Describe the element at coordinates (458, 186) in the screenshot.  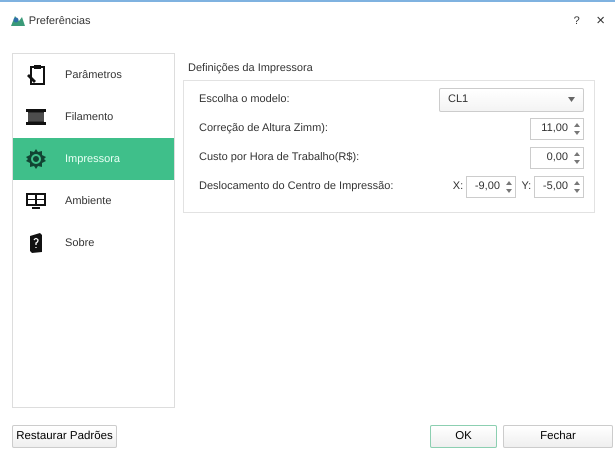
I see `field-label: X:` at that location.